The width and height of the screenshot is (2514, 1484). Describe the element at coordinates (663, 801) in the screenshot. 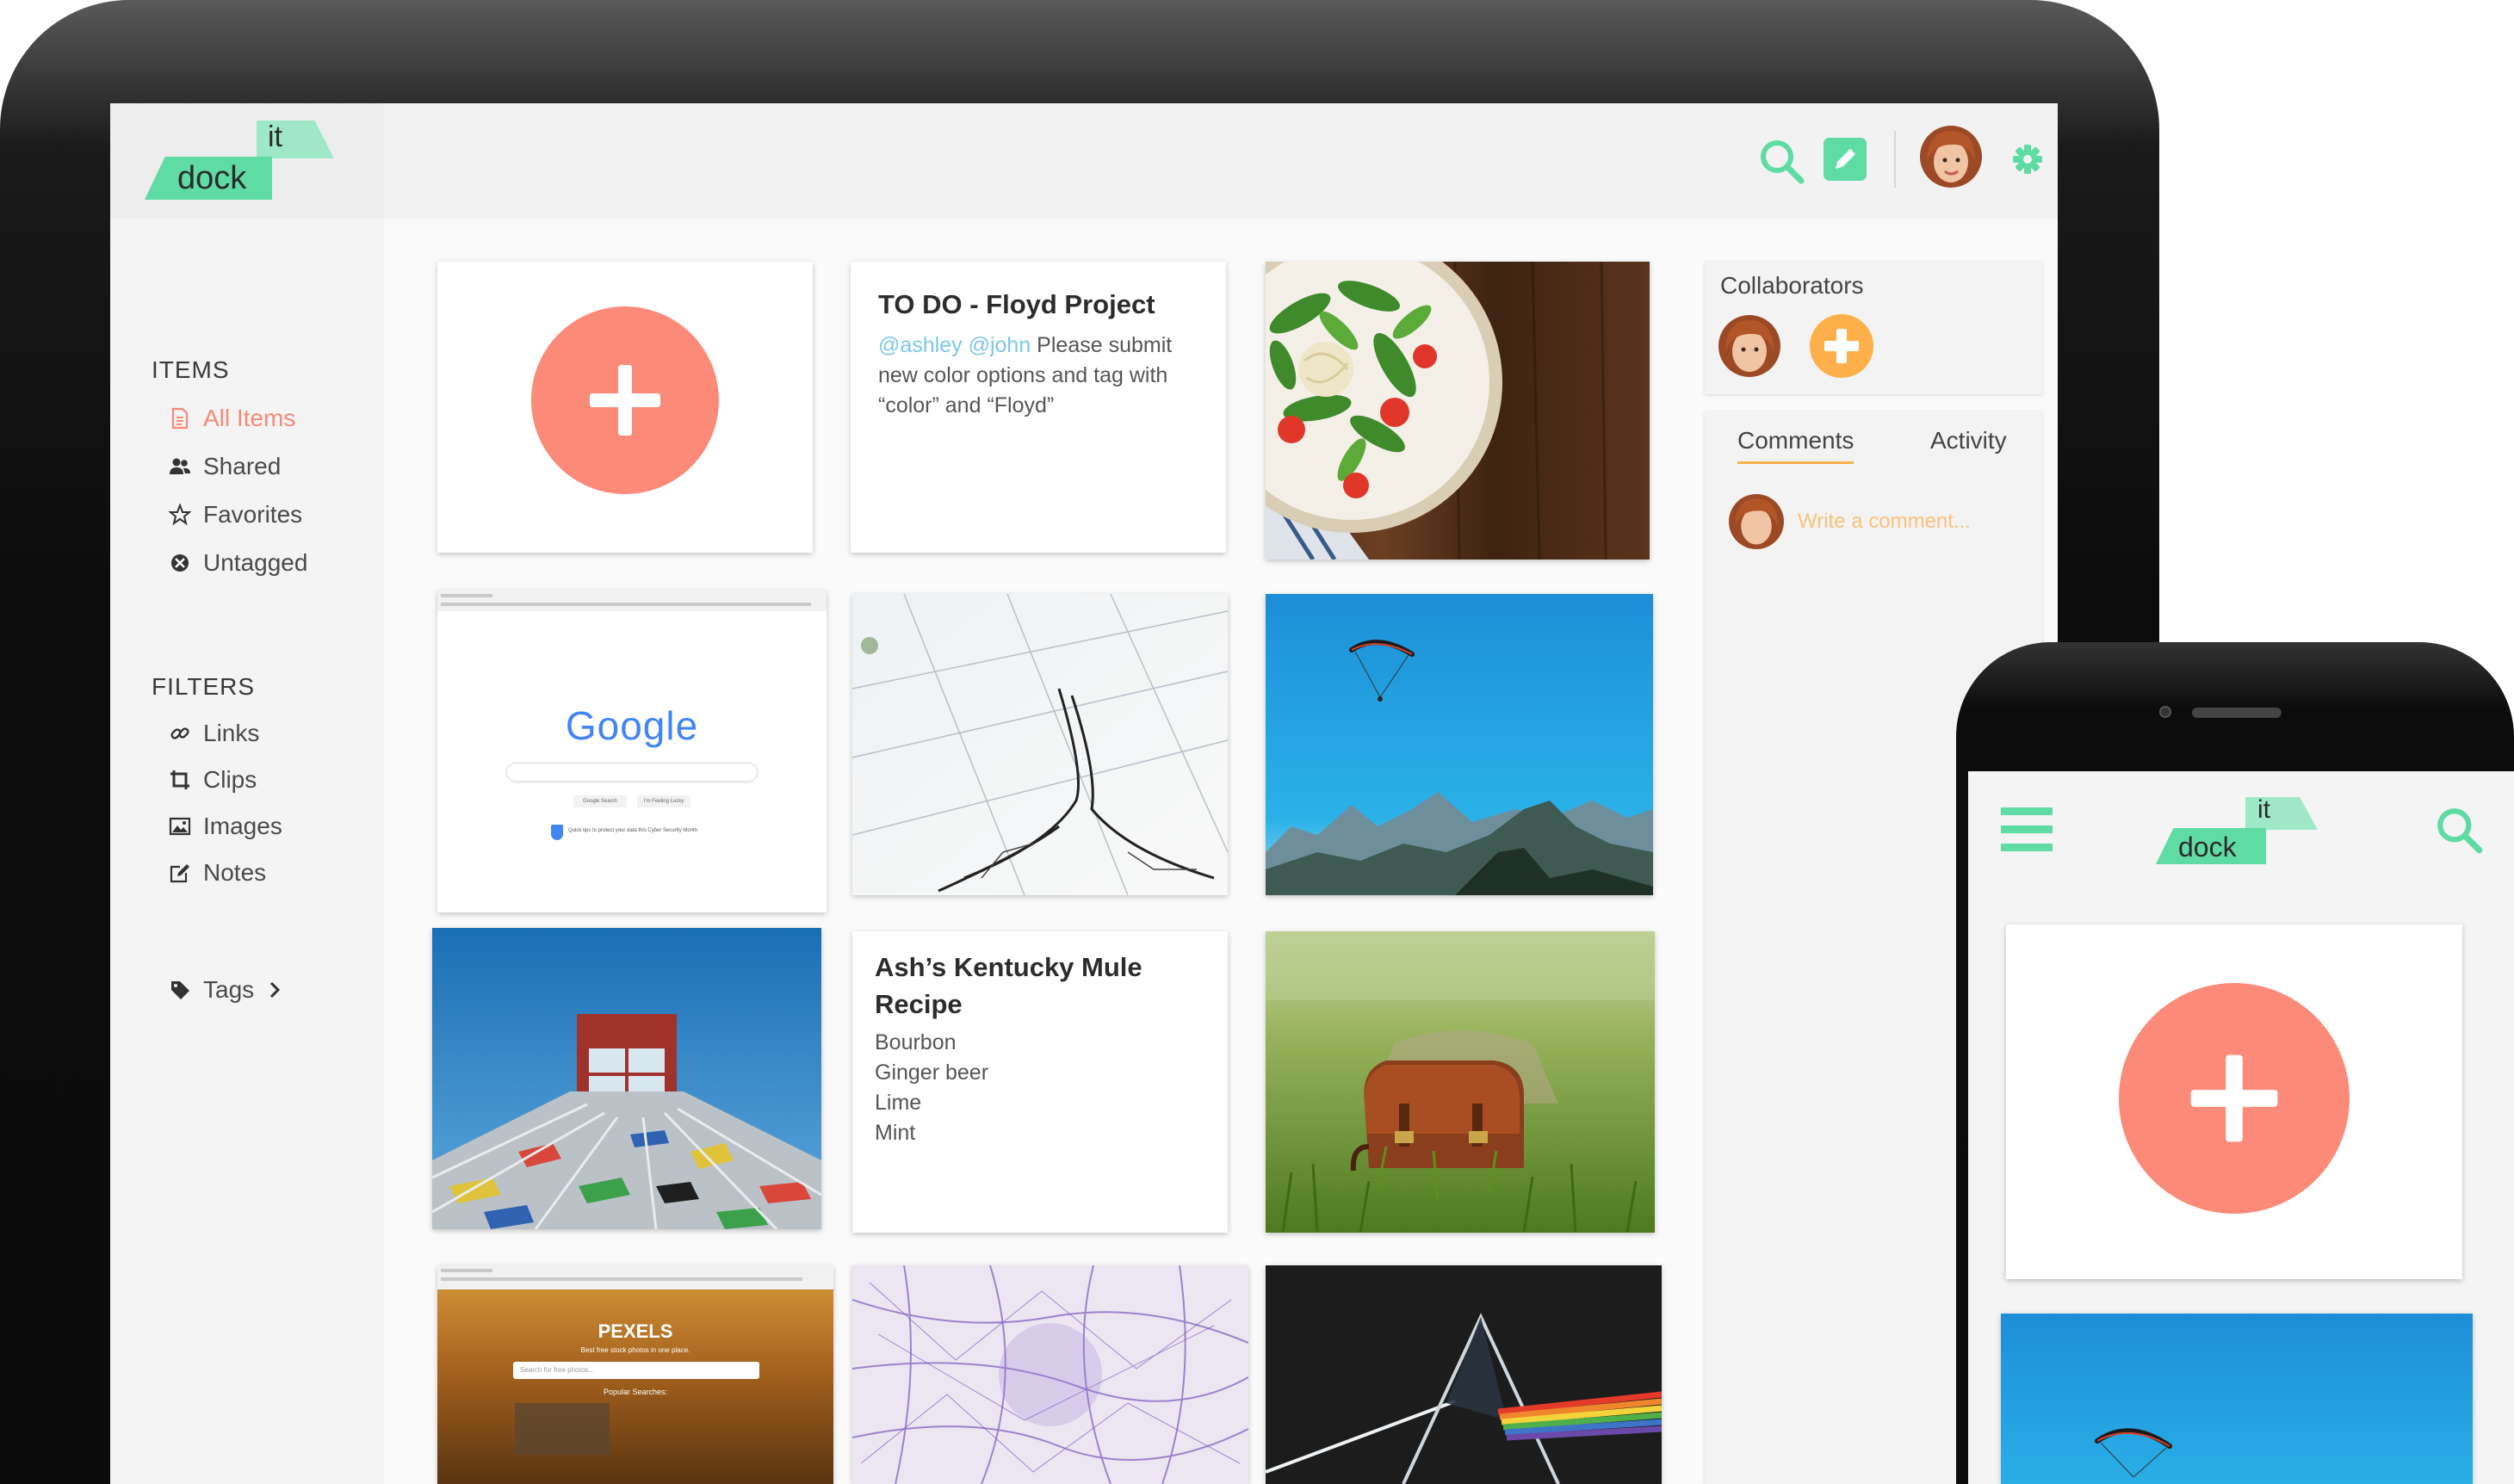

I see `google-lucky-button: I'm Feeling Lucky` at that location.